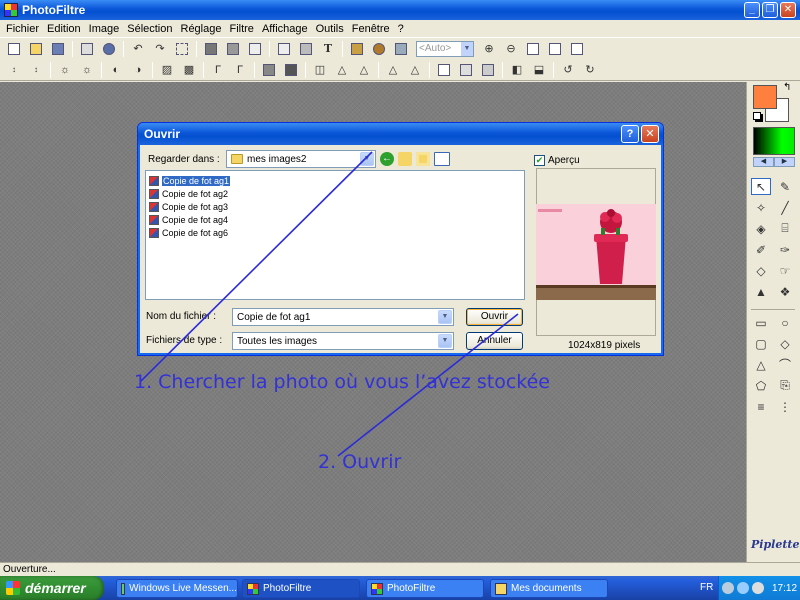 The image size is (800, 600). I want to click on redo-icon: ↷, so click(160, 49).